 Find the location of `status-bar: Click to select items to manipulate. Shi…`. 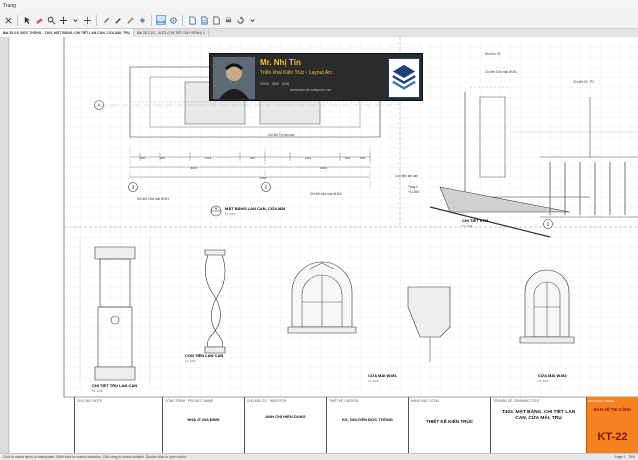

status-bar: Click to select items to manipulate. Shi… is located at coordinates (319, 456).